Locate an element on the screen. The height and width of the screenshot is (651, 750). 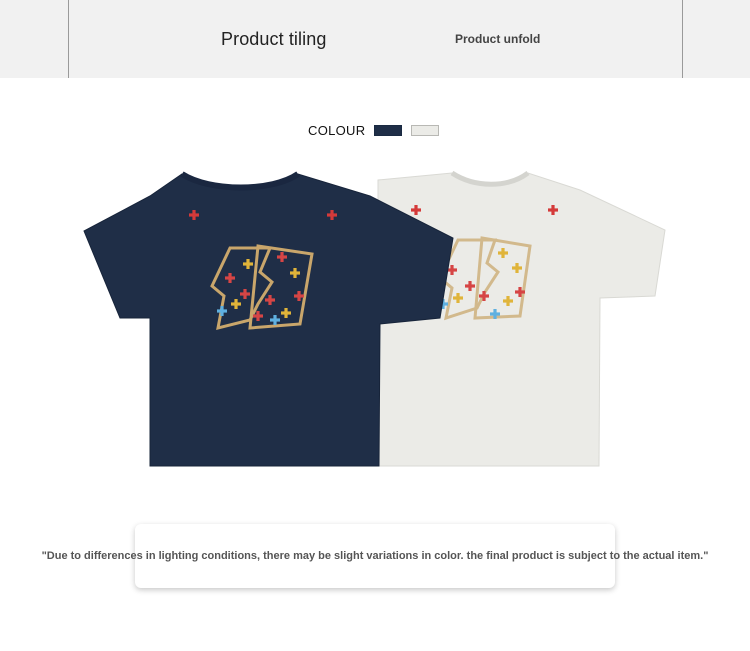
header-divider-left is located at coordinates (68, 39).